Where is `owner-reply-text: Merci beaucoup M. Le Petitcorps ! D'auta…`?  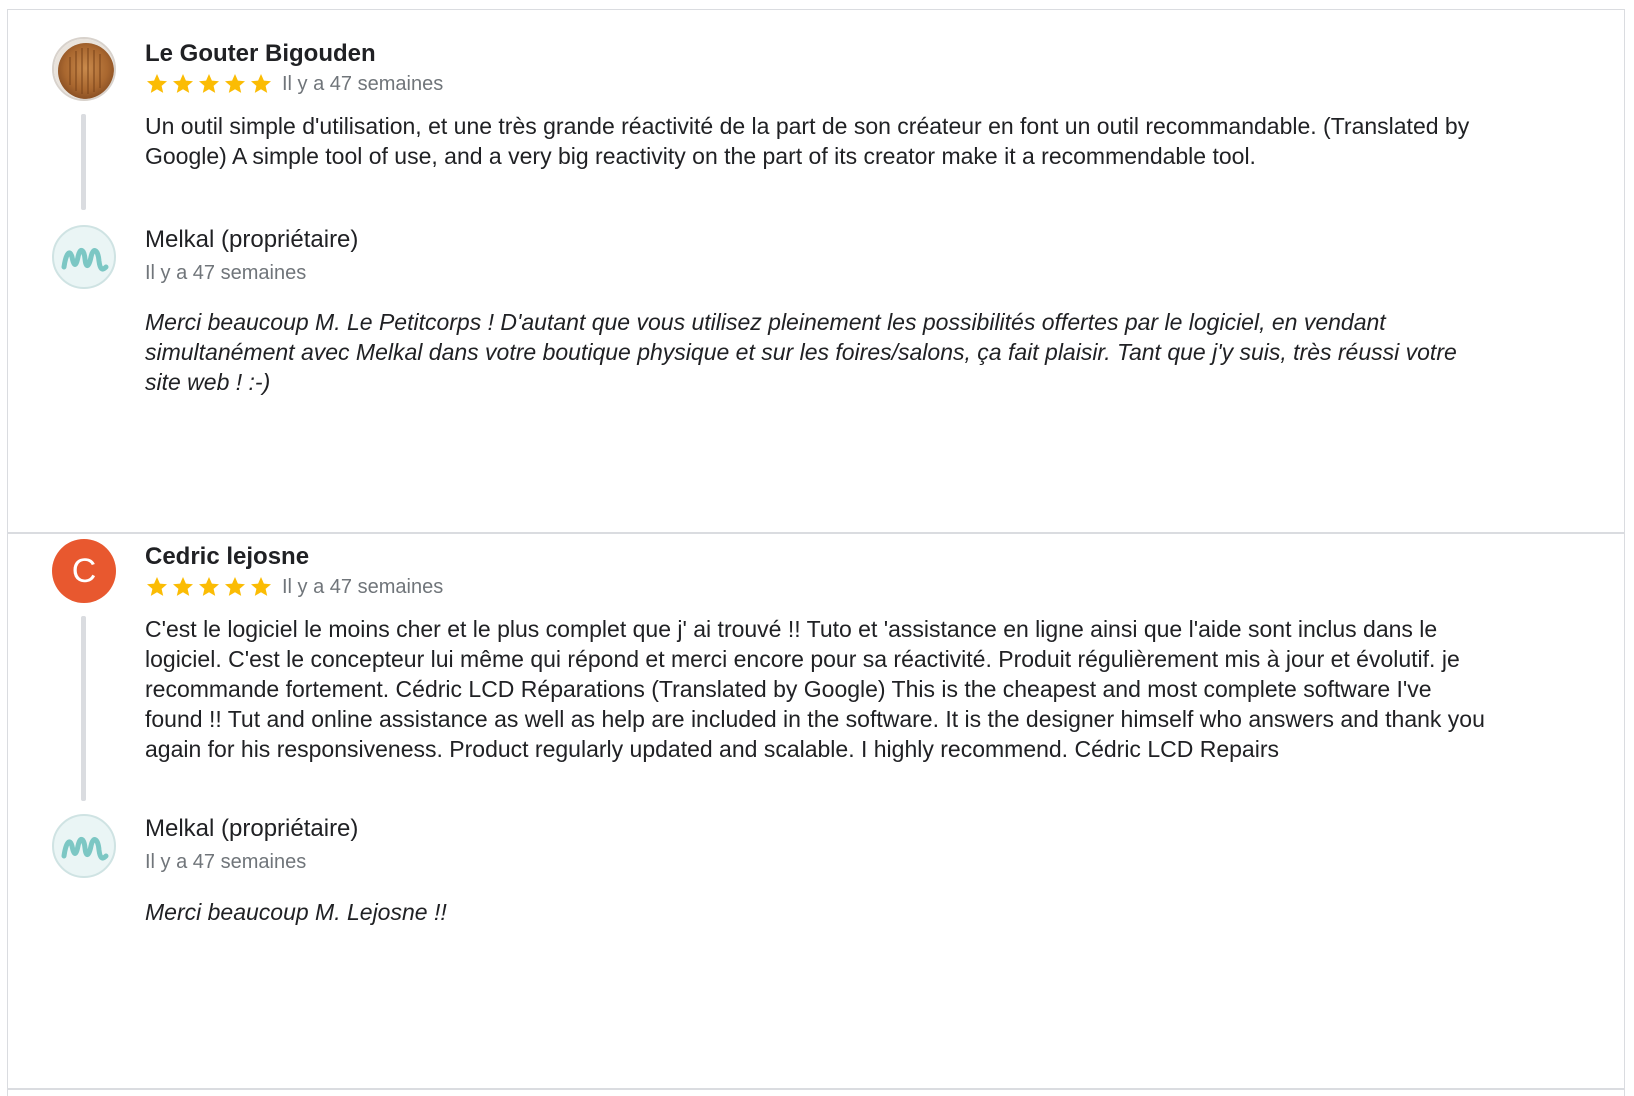 owner-reply-text: Merci beaucoup M. Le Petitcorps ! D'auta… is located at coordinates (801, 352).